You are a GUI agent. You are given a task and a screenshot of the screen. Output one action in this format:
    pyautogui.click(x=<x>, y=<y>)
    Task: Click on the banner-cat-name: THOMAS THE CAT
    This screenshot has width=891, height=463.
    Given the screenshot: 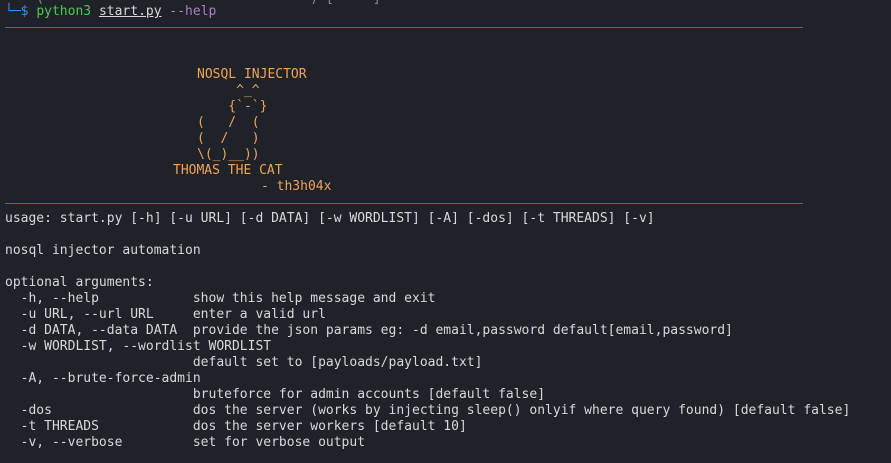 What is the action you would take?
    pyautogui.click(x=228, y=170)
    